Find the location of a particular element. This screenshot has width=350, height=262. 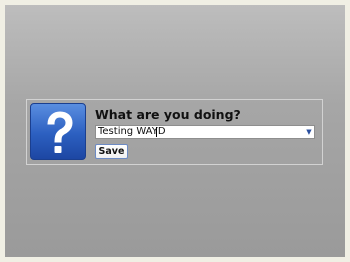

prompt-label: What are you doing? is located at coordinates (168, 114).